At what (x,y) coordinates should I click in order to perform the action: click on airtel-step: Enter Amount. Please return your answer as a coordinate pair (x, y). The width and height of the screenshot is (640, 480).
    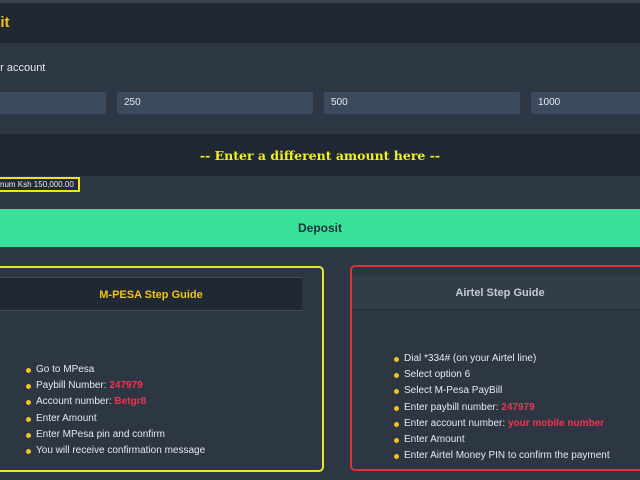
    Looking at the image, I should click on (502, 440).